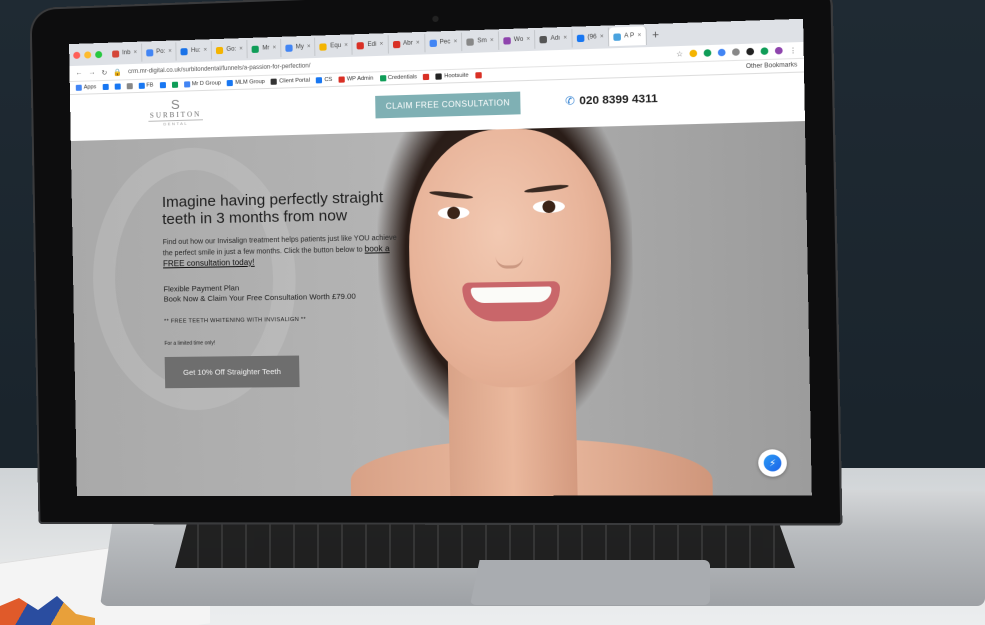 Image resolution: width=985 pixels, height=625 pixels. I want to click on star-icon: ☆, so click(679, 54).